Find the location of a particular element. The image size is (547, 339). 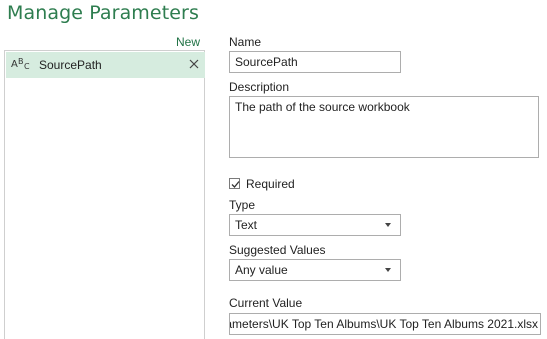

required-label: Required is located at coordinates (270, 184).